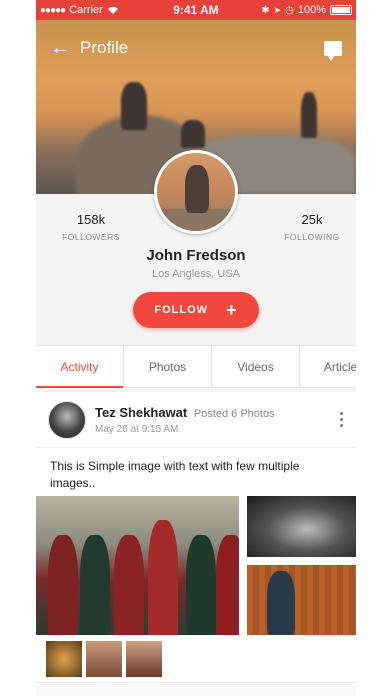 The height and width of the screenshot is (696, 392). I want to click on battery-percent: 100%, so click(311, 10).